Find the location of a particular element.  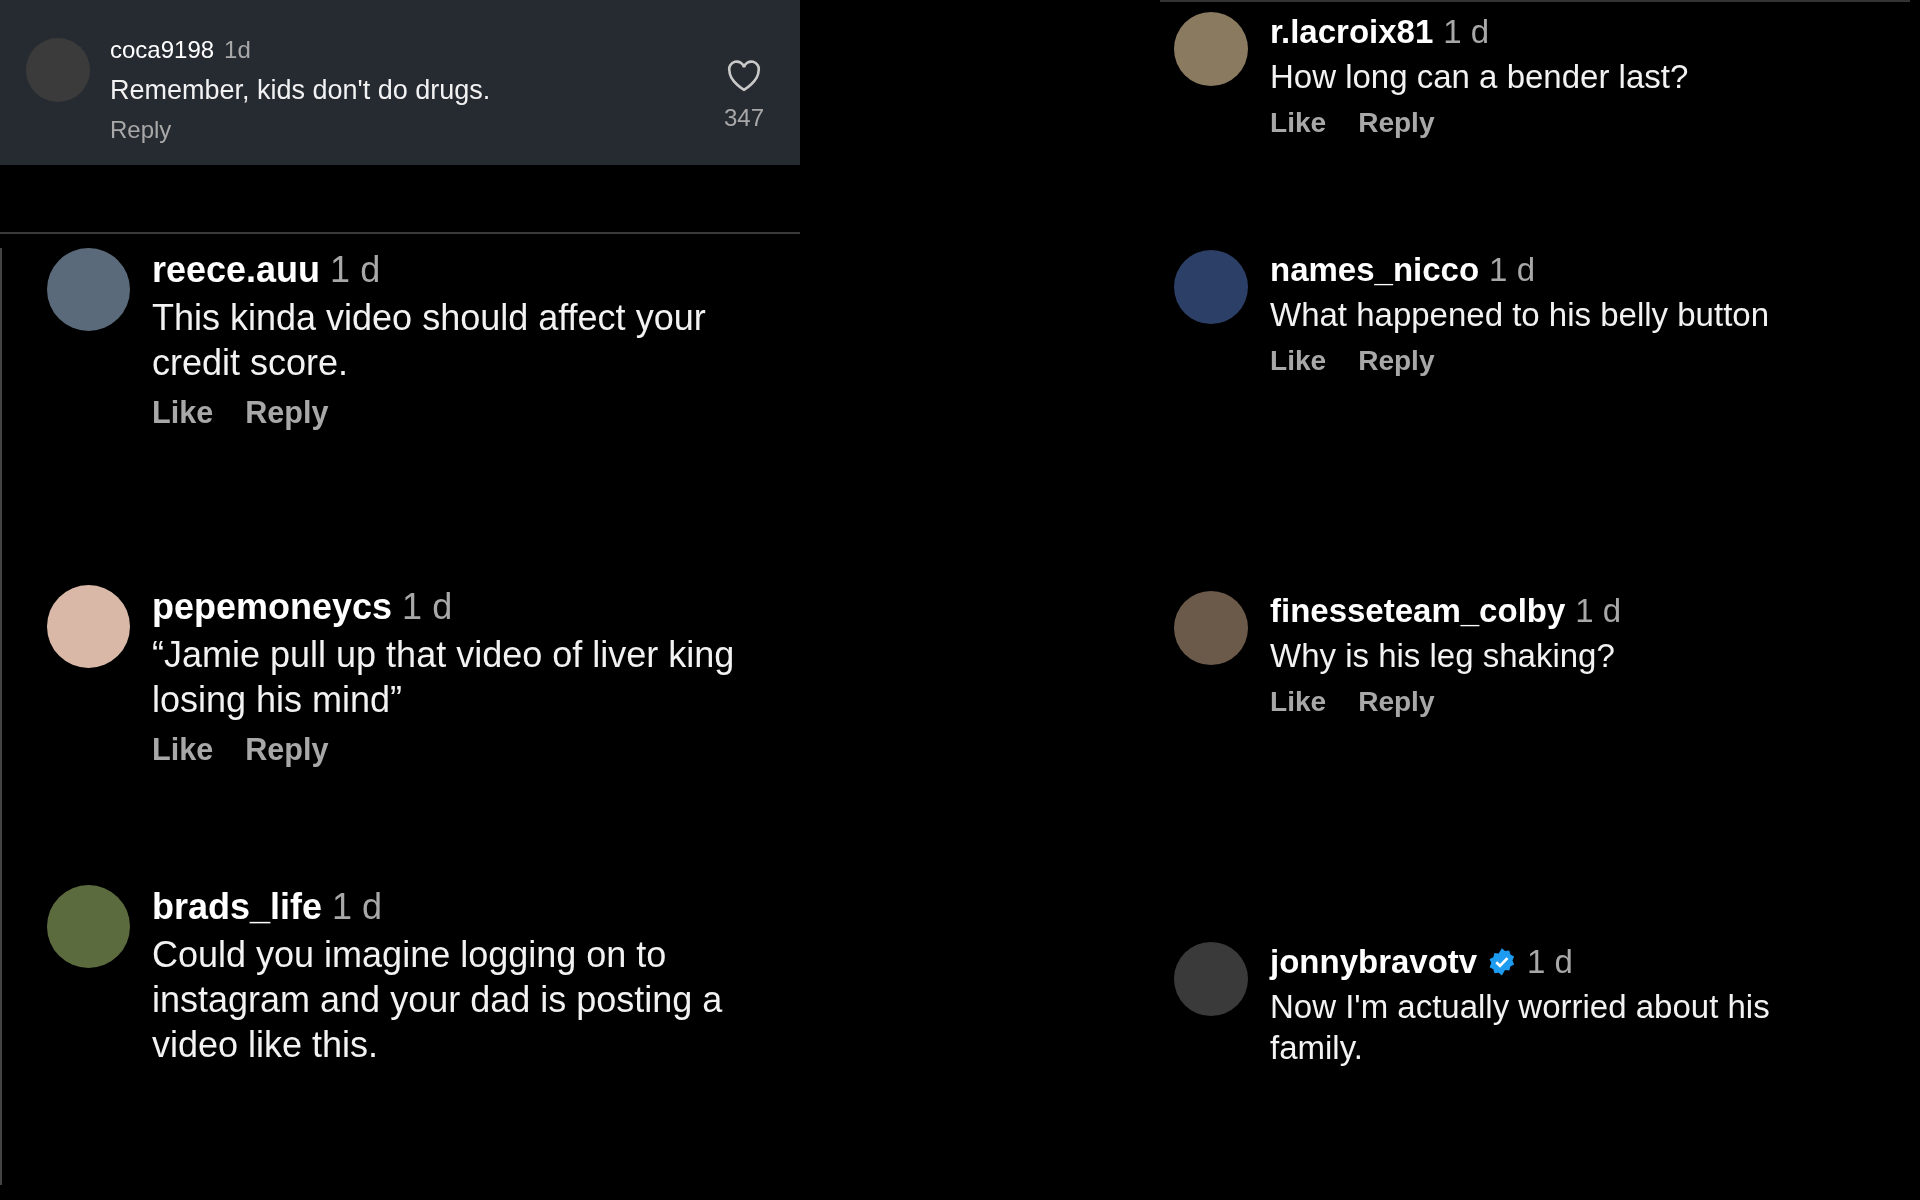

username: reece.auu is located at coordinates (236, 270).